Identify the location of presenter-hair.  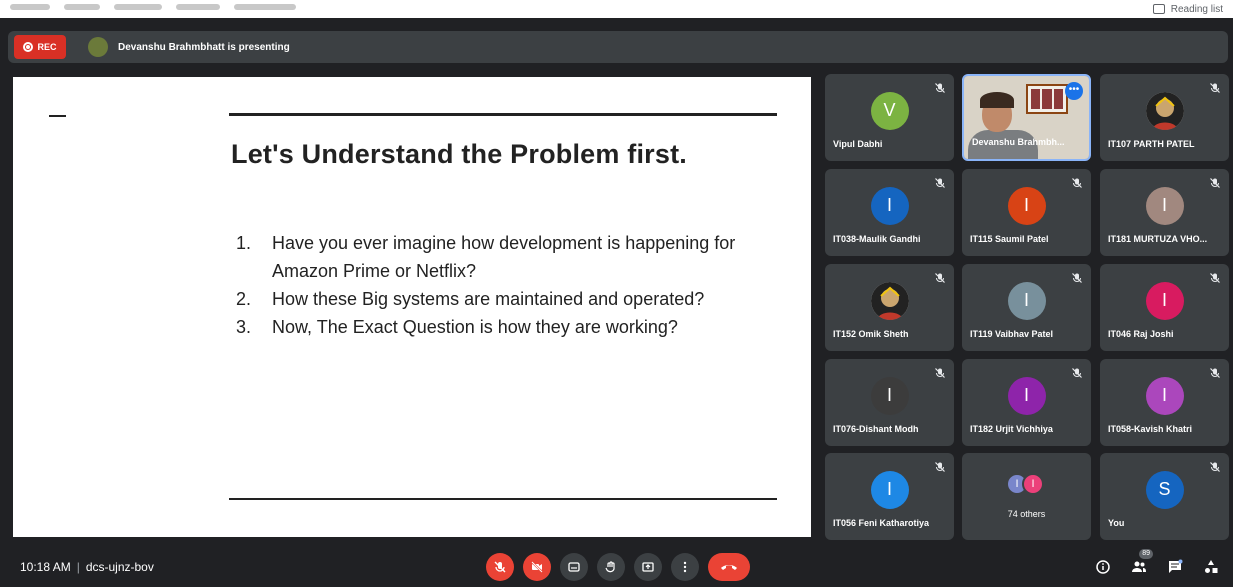
(997, 100).